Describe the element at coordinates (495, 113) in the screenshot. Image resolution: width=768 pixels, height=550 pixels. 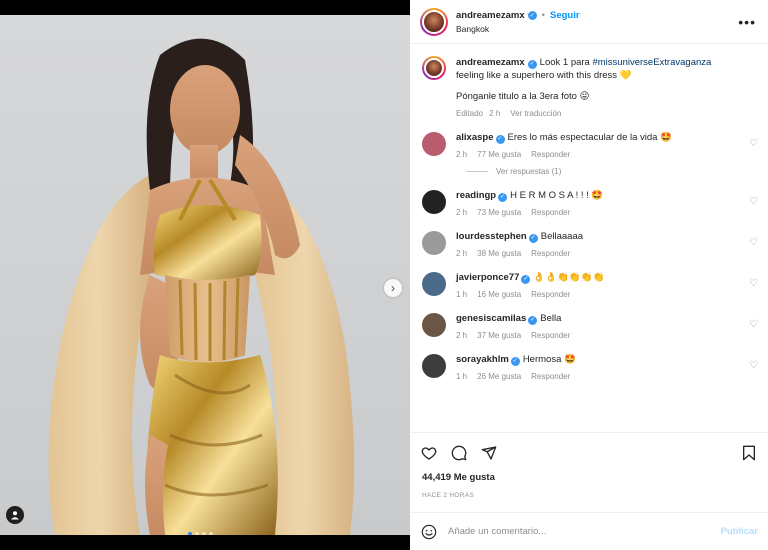
I see `caption-time: 2 h` at that location.